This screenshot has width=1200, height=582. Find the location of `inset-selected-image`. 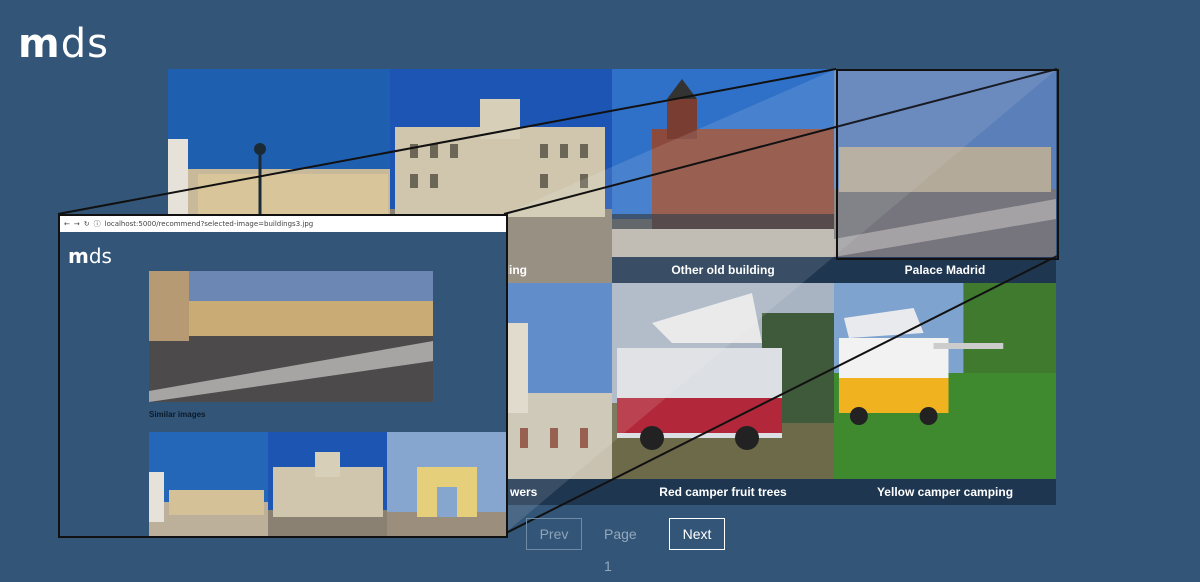

inset-selected-image is located at coordinates (291, 336).